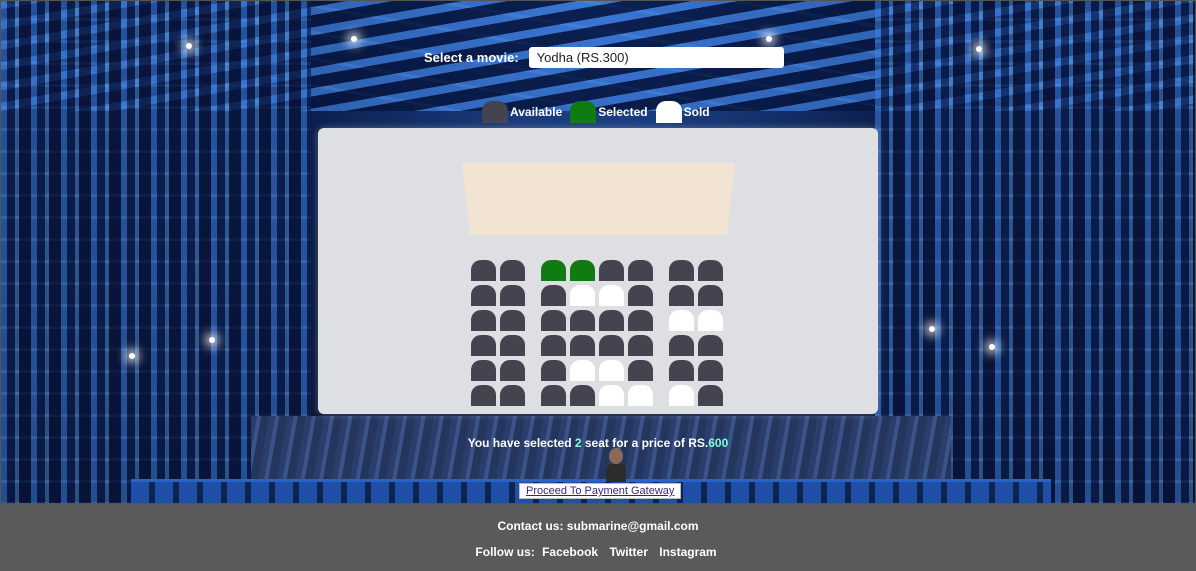  I want to click on legend-sold: Sold, so click(682, 112).